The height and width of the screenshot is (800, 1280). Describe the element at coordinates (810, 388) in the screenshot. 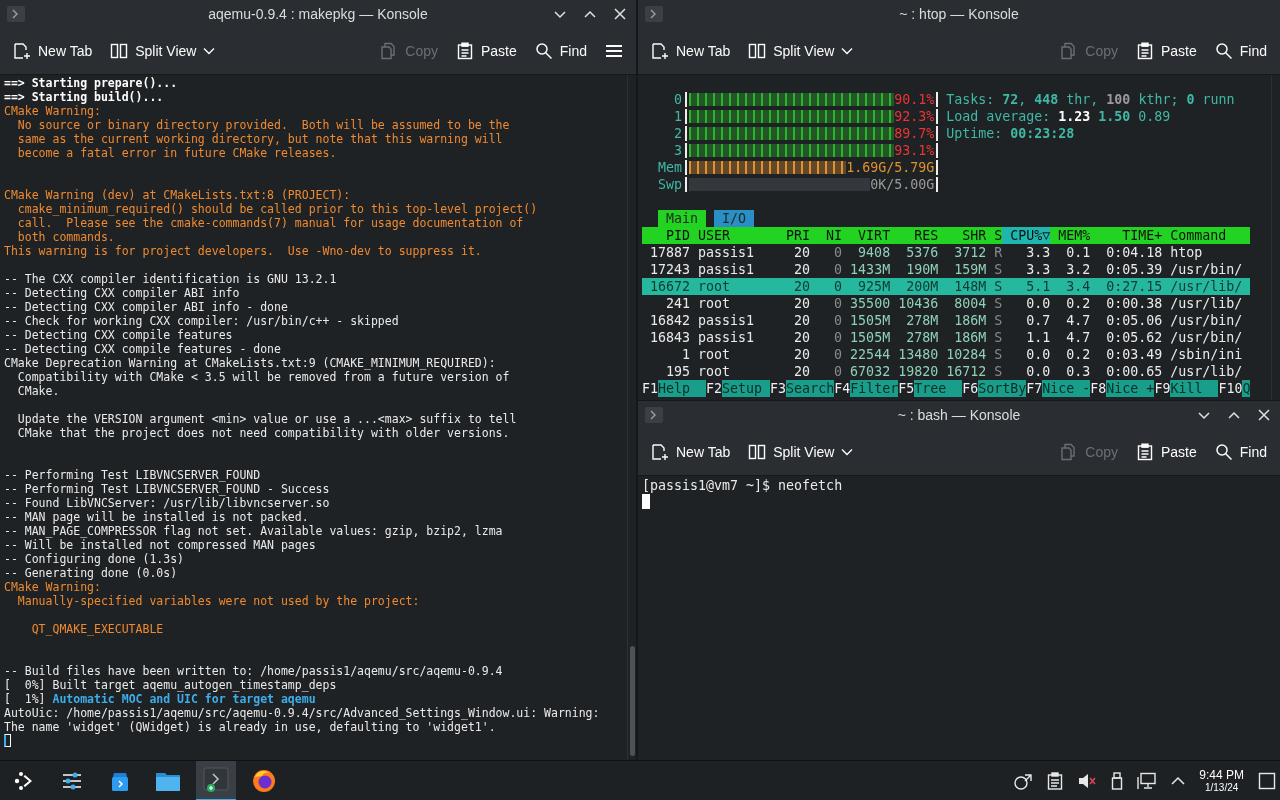

I see `function-key-label: Search` at that location.